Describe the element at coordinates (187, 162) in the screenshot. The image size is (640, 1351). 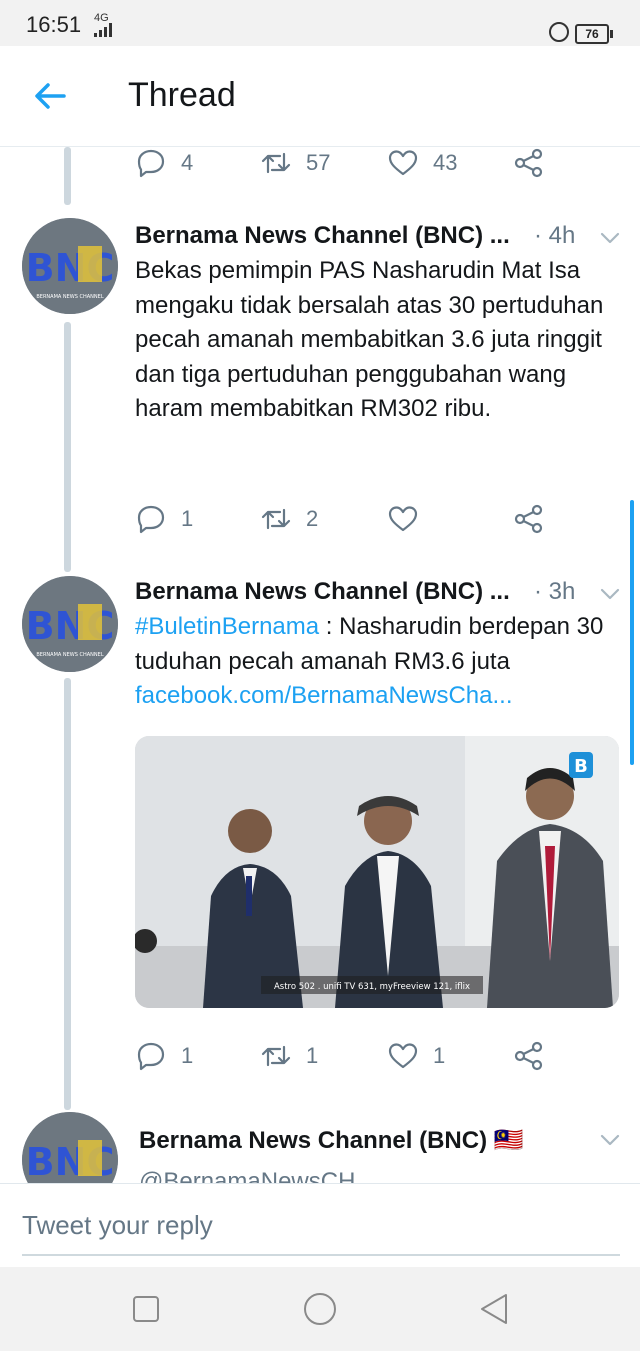
I see `reply-count: 4` at that location.